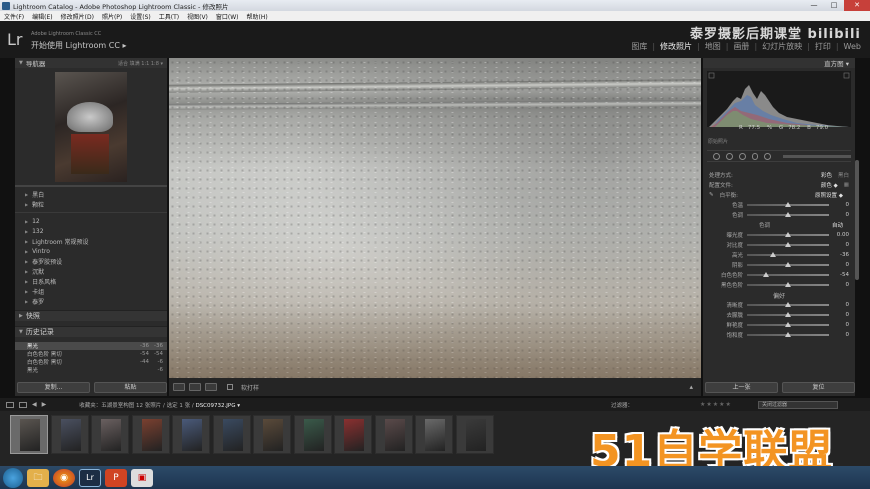 The image size is (870, 489). What do you see at coordinates (91, 231) in the screenshot?
I see `preset-folder: ▶ 132` at bounding box center [91, 231].